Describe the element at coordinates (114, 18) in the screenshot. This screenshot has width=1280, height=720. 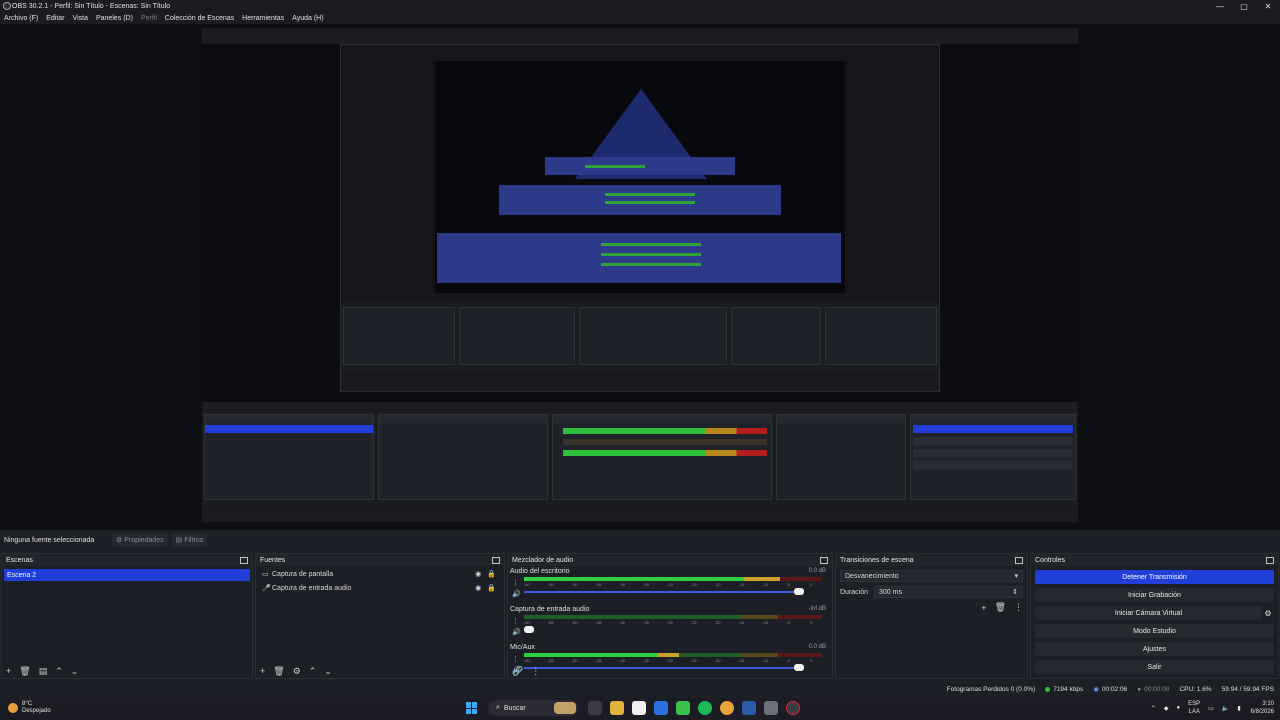
I see `menu-docks: Paneles (D)` at that location.